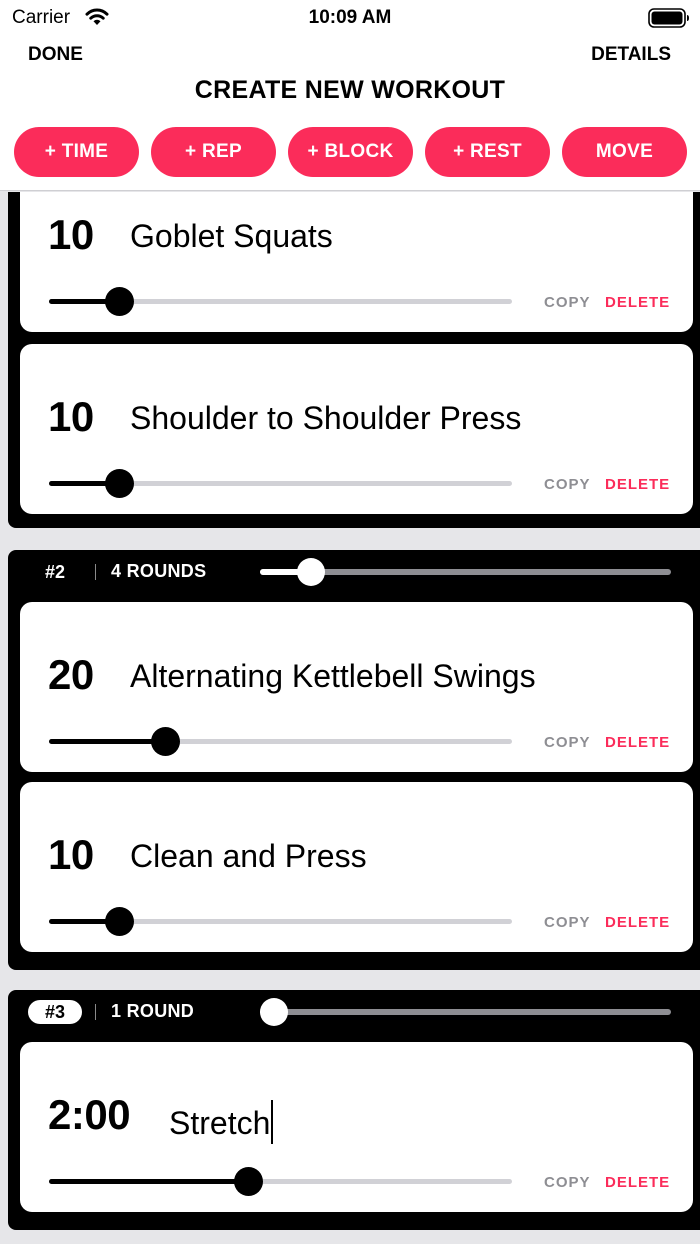  I want to click on exercise-name: Shoulder to Shoulder Press, so click(325, 418).